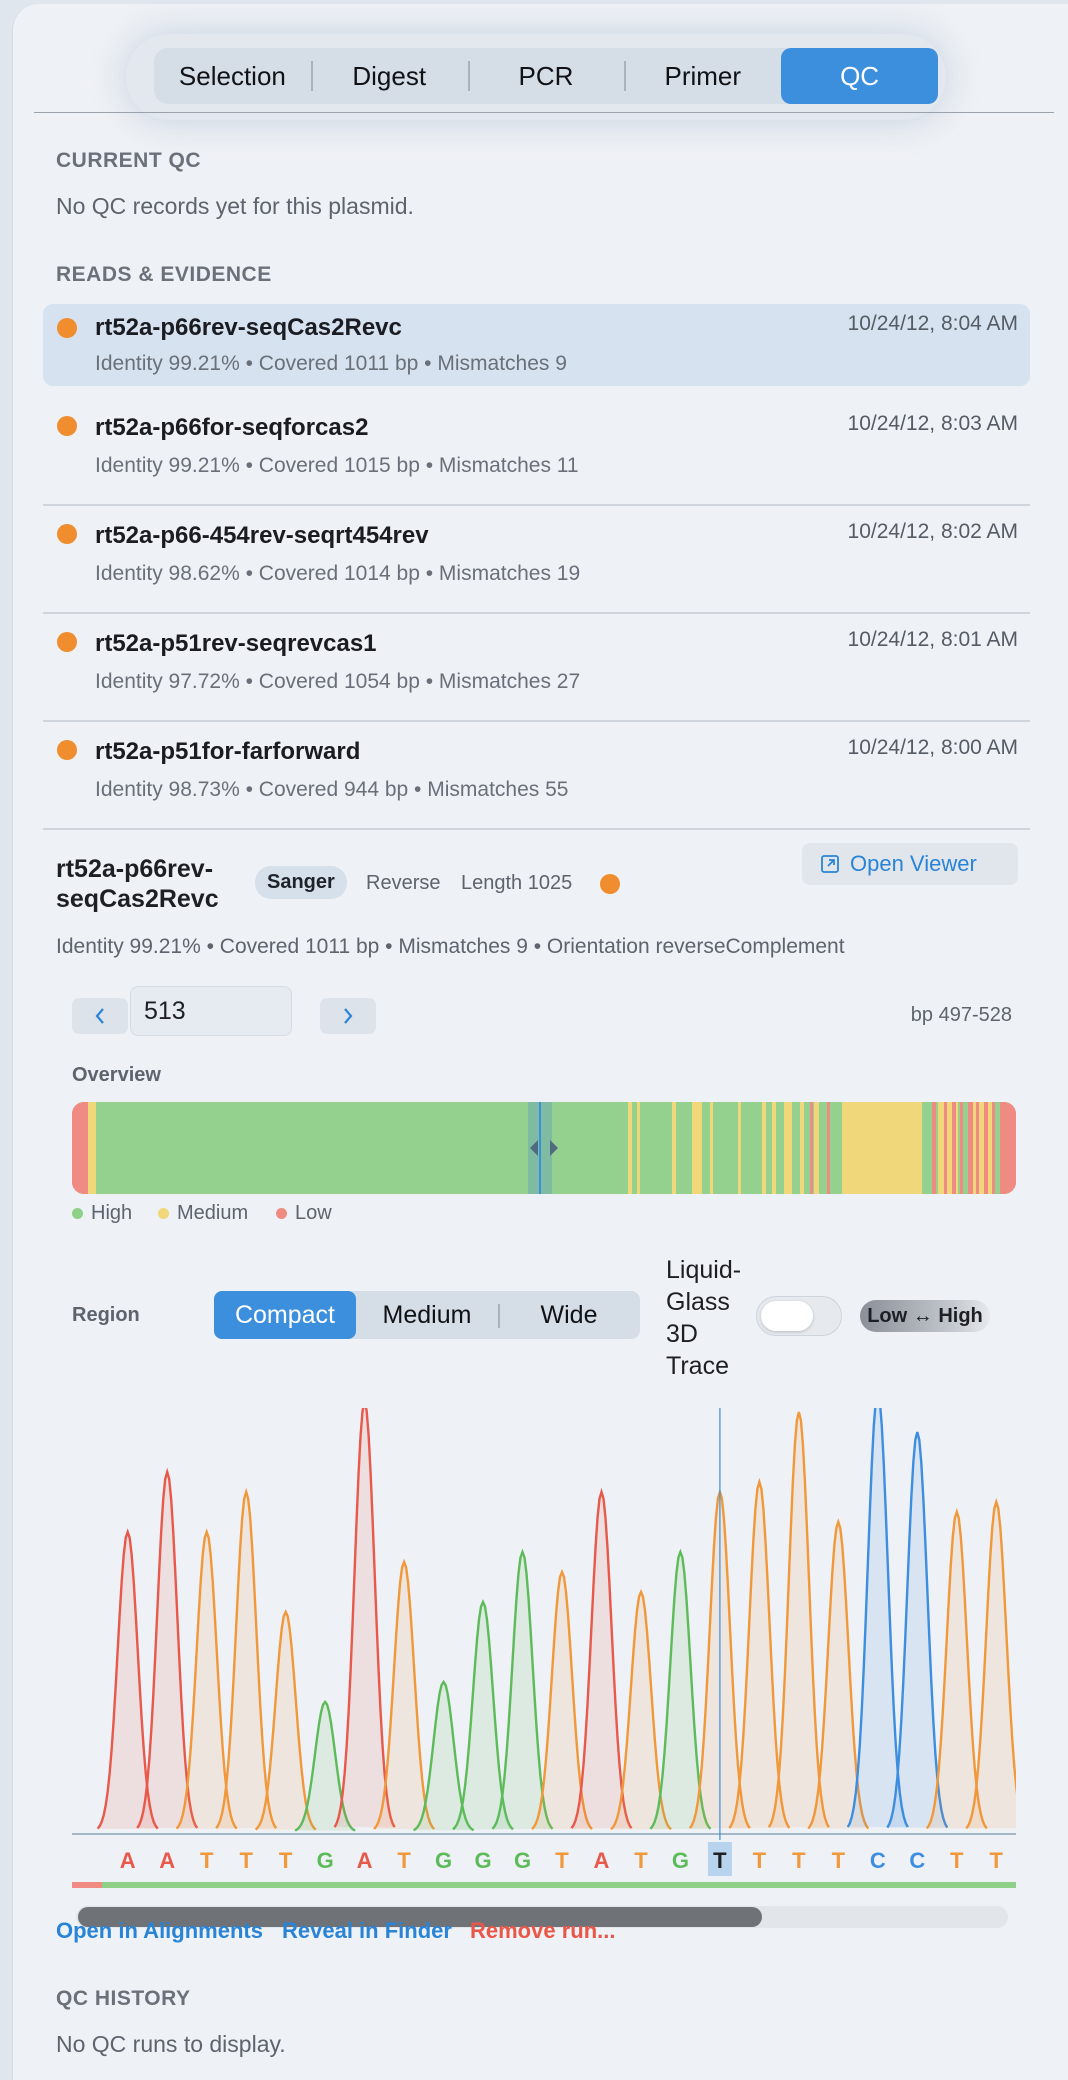 This screenshot has width=1068, height=2080. I want to click on previous-button, so click(100, 1016).